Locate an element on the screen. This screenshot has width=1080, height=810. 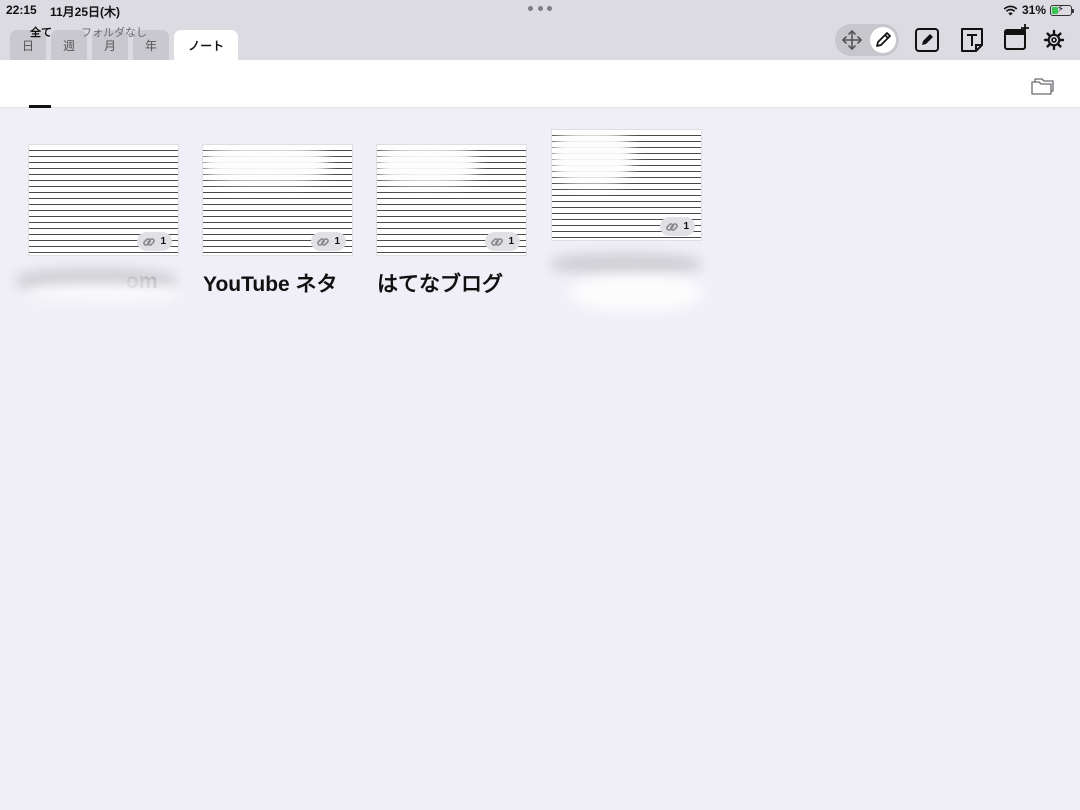
folder-icon is located at coordinates (1042, 86).